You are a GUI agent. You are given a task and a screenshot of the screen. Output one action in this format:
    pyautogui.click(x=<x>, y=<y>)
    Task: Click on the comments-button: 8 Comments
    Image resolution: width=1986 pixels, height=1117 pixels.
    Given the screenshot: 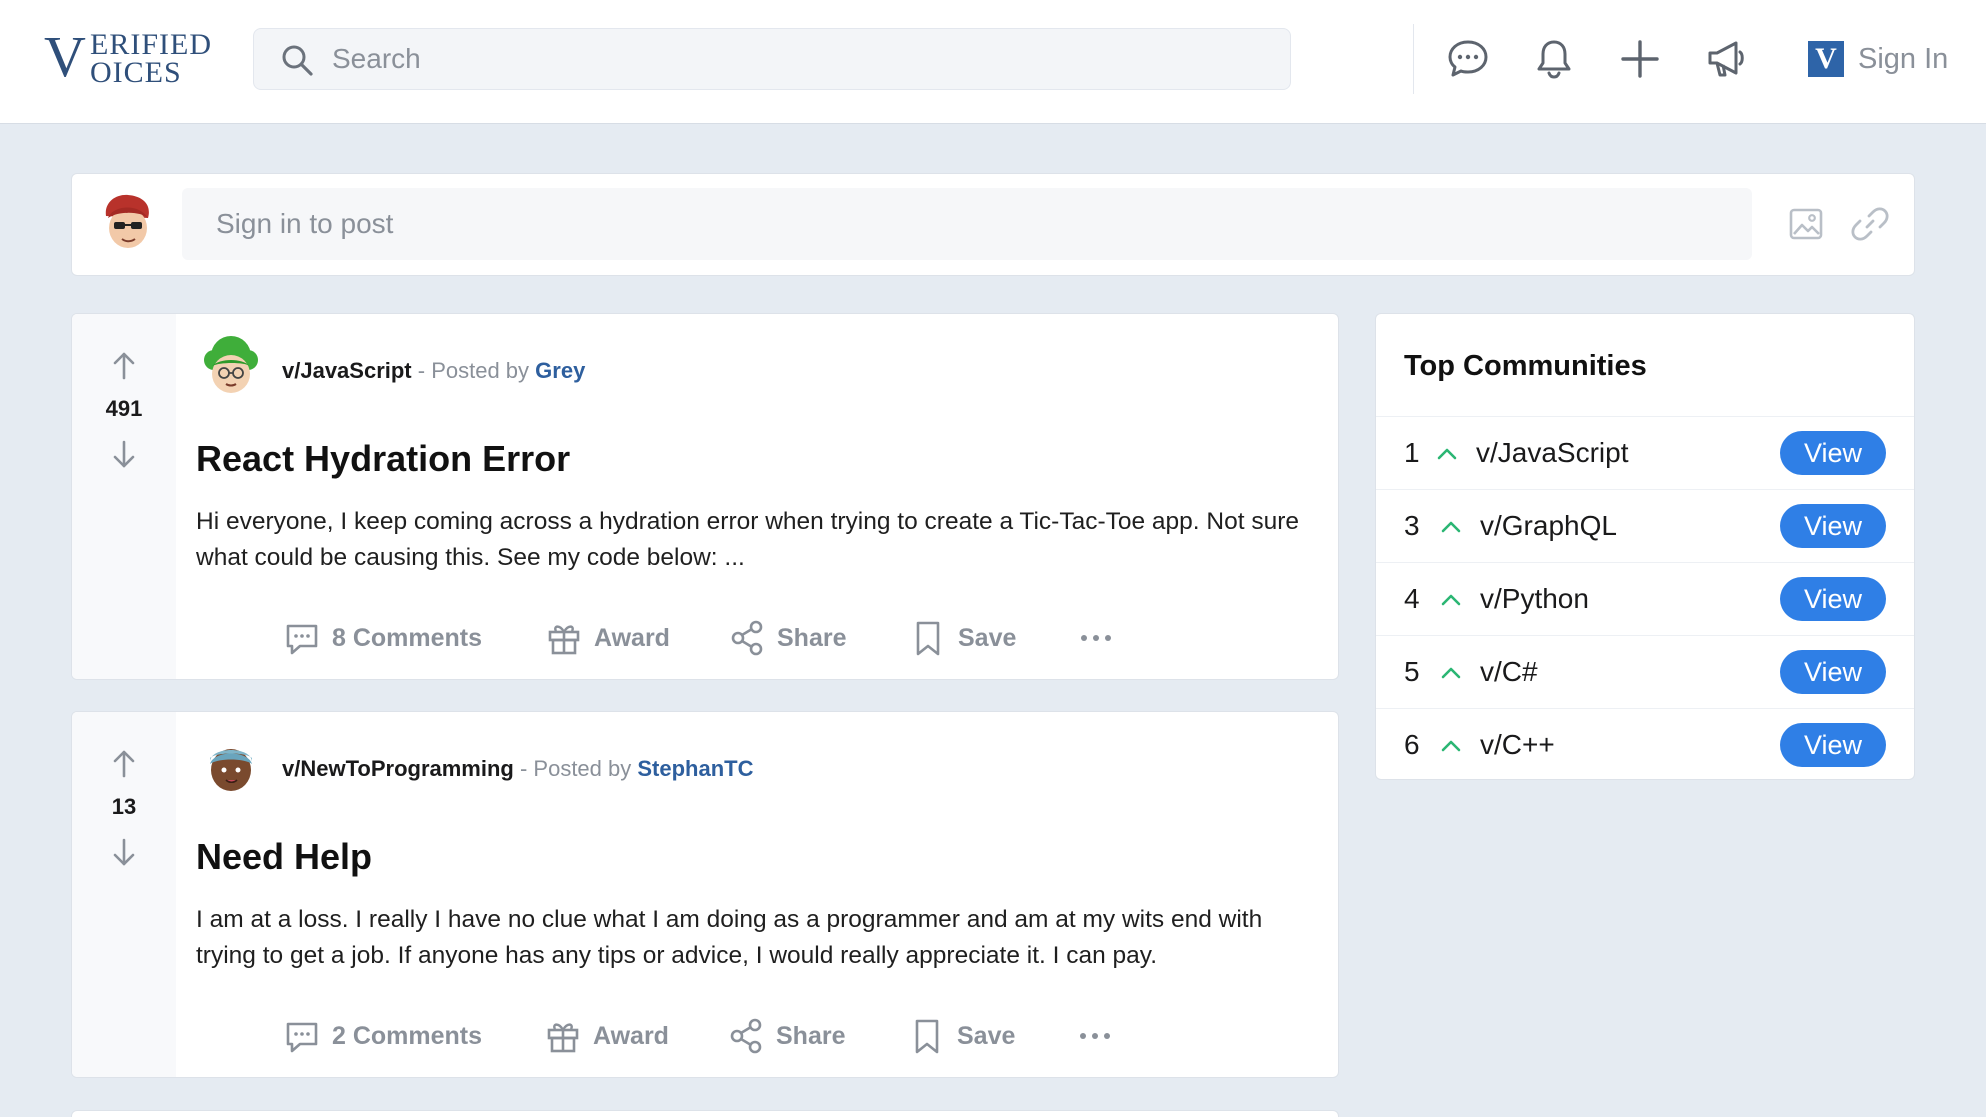 What is the action you would take?
    pyautogui.click(x=382, y=638)
    